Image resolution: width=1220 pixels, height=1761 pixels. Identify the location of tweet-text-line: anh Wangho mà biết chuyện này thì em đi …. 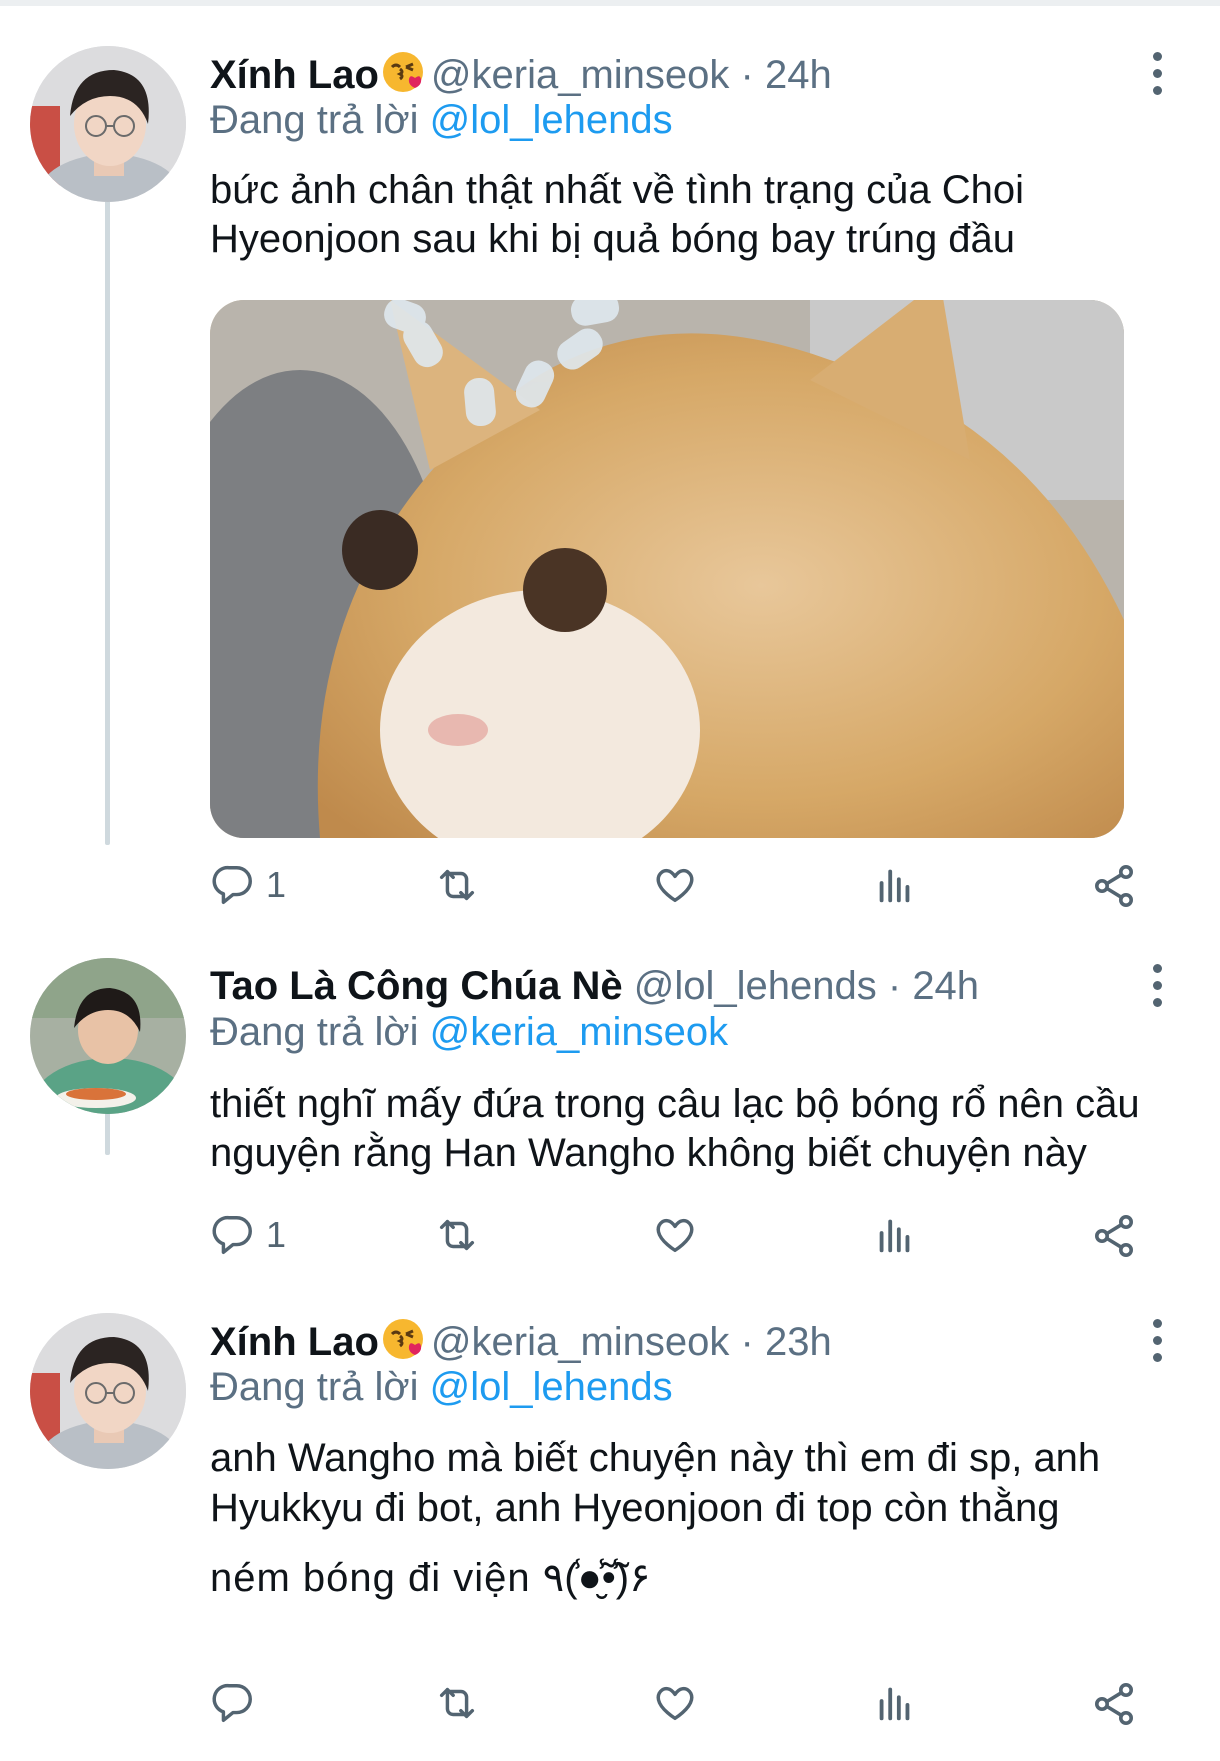
(655, 1458).